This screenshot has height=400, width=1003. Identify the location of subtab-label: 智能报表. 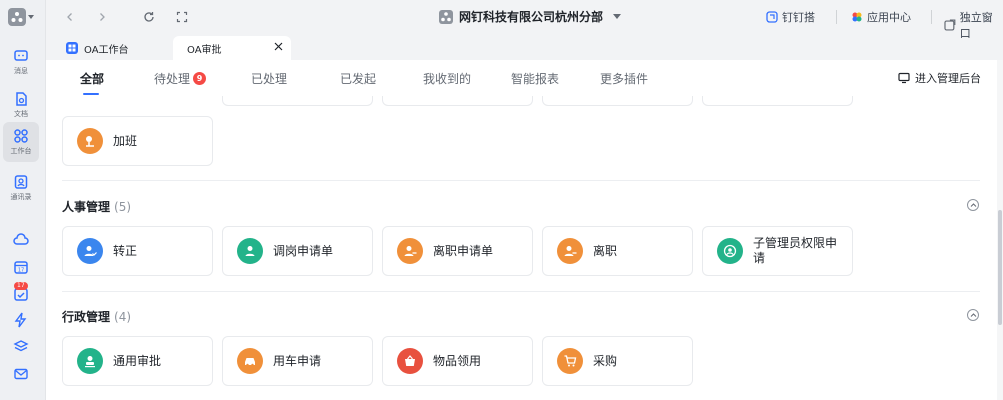
(535, 79).